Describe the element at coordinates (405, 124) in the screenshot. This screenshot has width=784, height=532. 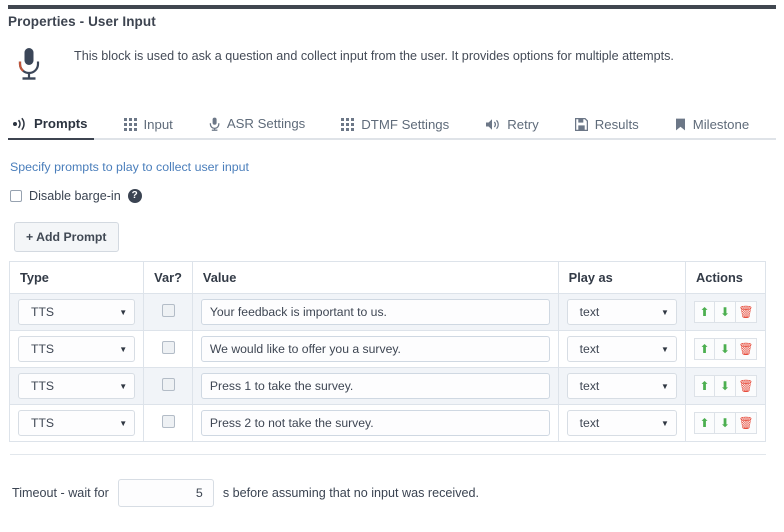
I see `tab-label: DTMF Settings` at that location.